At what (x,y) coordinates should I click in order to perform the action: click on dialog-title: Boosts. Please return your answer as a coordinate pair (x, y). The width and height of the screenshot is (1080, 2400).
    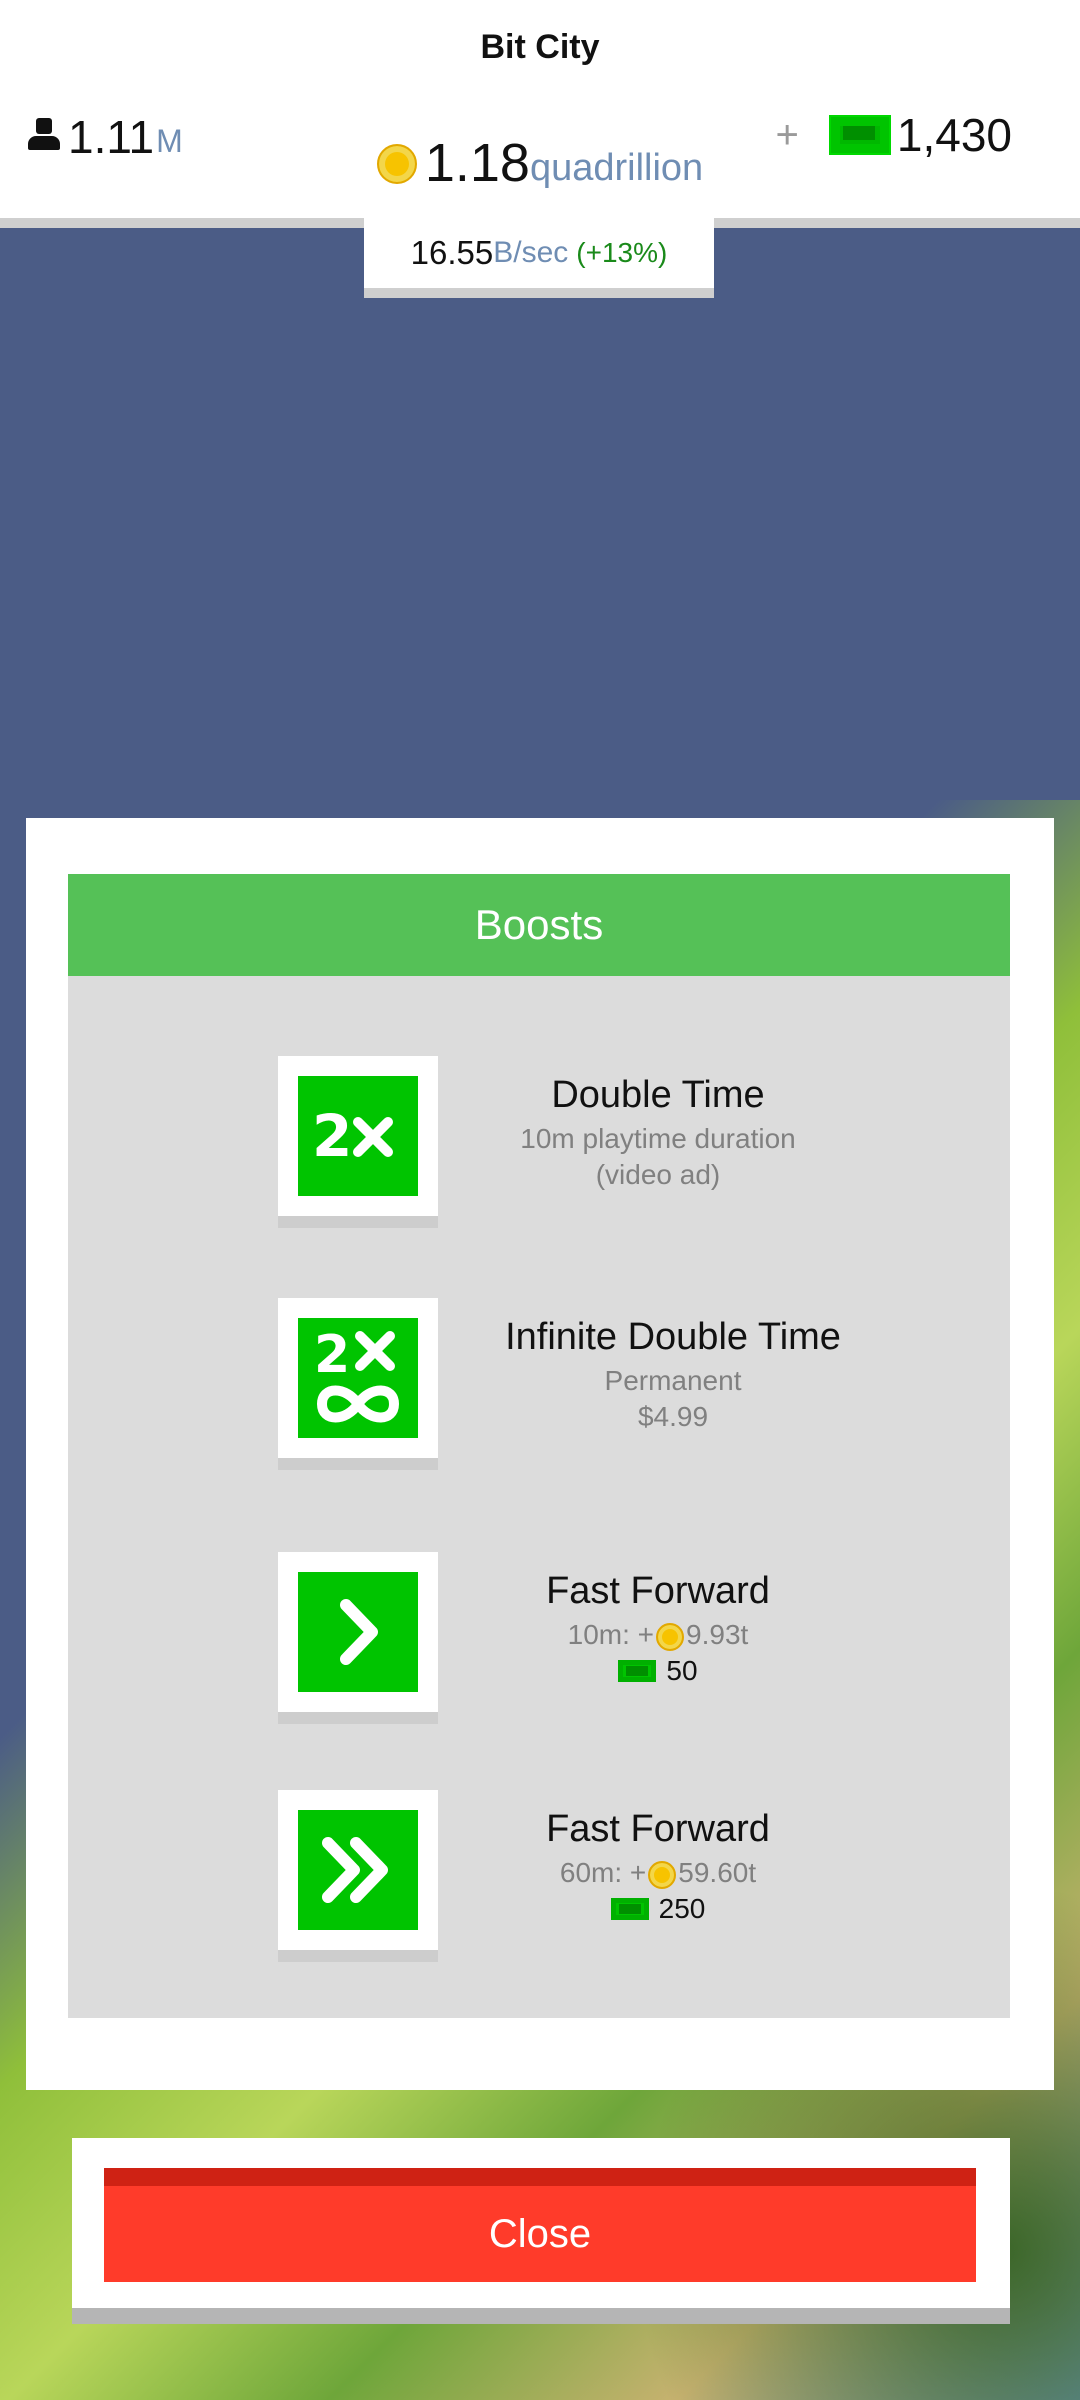
    Looking at the image, I should click on (539, 925).